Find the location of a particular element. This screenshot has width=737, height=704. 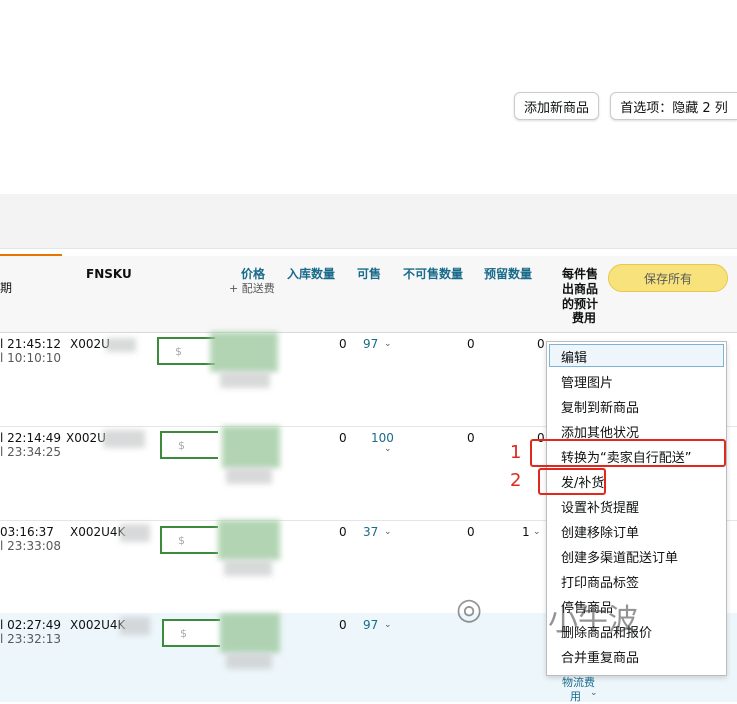

menu-item-restock-alert: 设置补货提醒 is located at coordinates (600, 506).